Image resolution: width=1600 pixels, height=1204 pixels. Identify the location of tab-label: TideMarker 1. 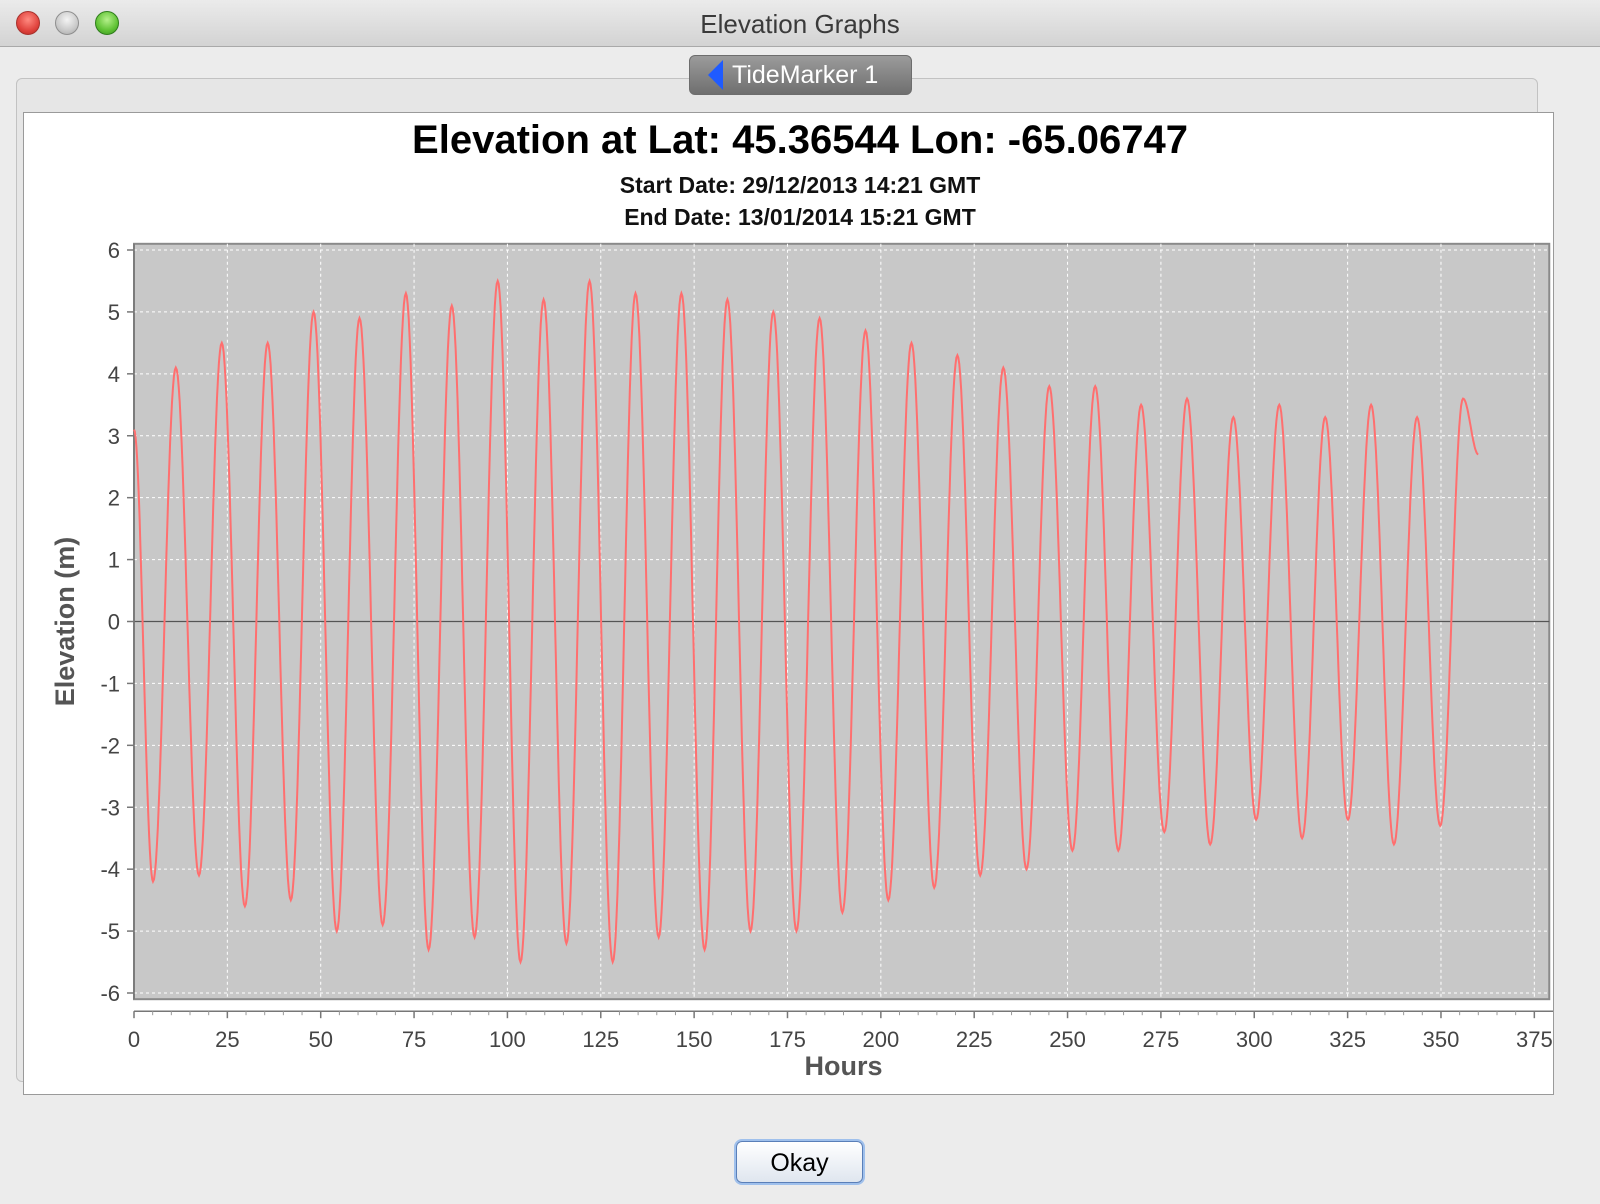
(805, 75).